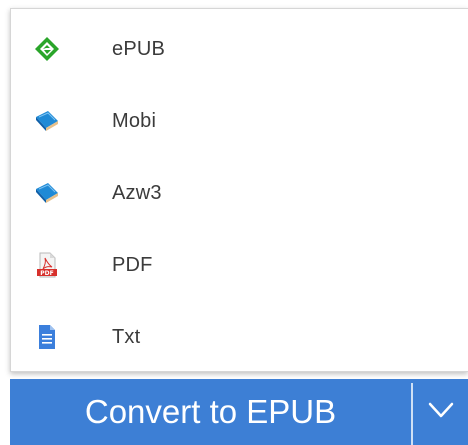 The height and width of the screenshot is (445, 468). I want to click on menu-item-txt: Txt, so click(239, 337).